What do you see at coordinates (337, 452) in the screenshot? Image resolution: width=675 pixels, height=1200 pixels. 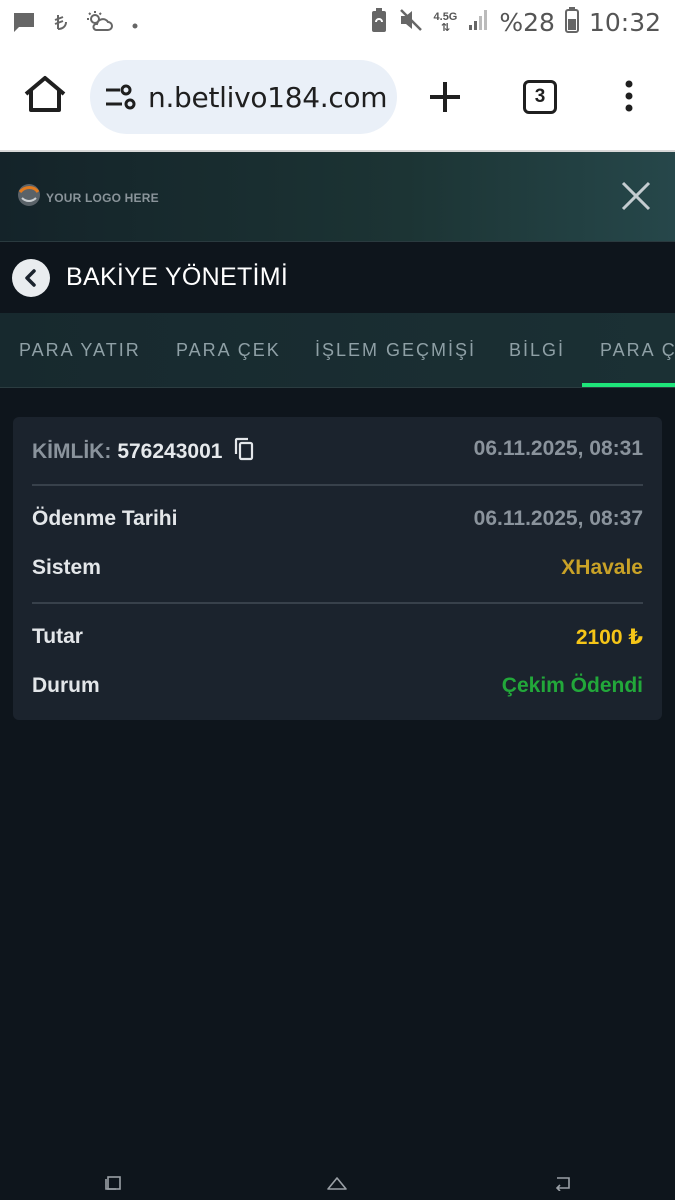 I see `transaction-id-row: KİMLİK: 576243001 06.11.2025, 08:31` at bounding box center [337, 452].